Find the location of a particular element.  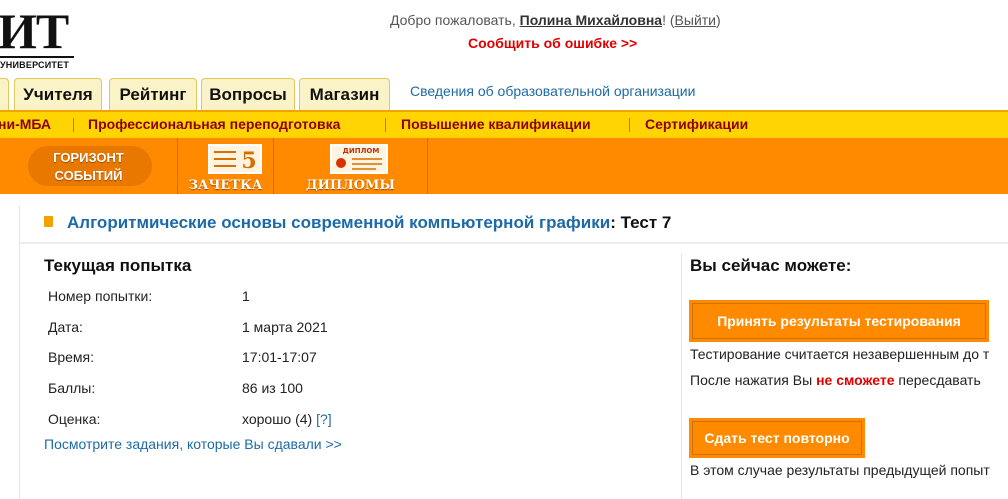

edu-info-link: Сведения об образовательной организации is located at coordinates (552, 91).